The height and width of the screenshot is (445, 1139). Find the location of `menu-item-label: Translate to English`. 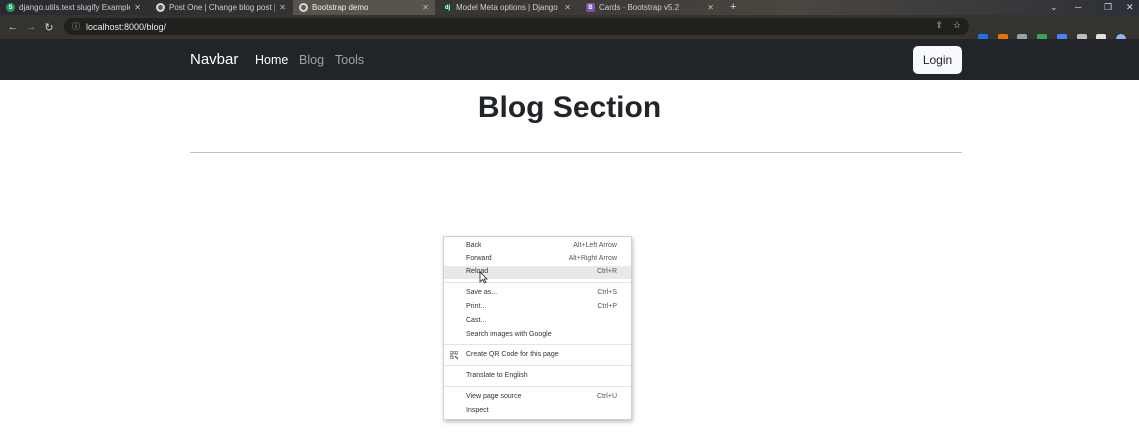

menu-item-label: Translate to English is located at coordinates (497, 375).